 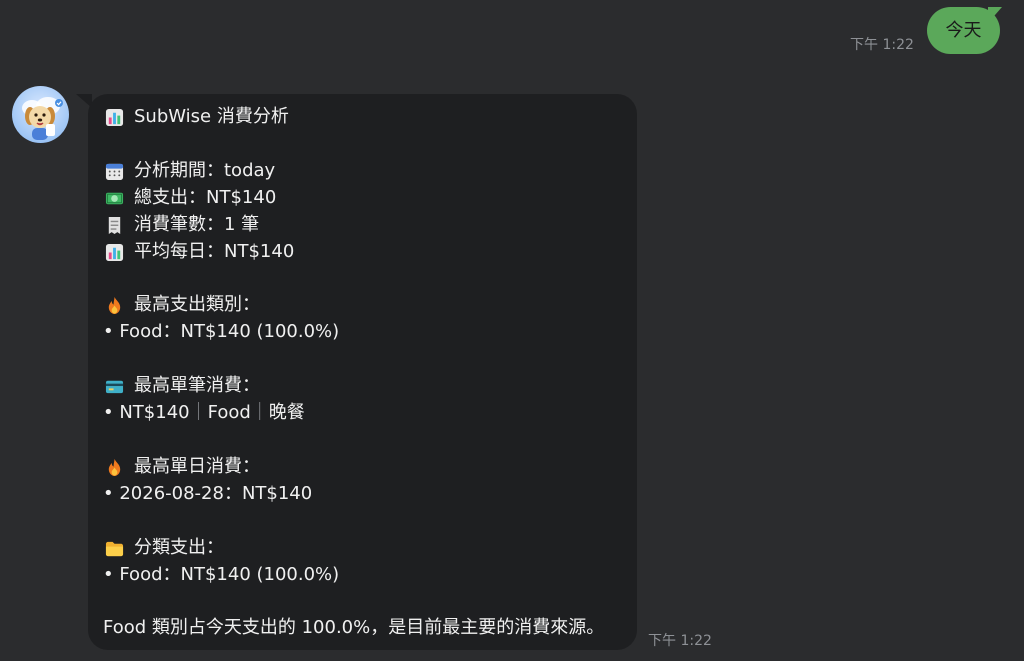 What do you see at coordinates (179, 547) in the screenshot?
I see `category-heading: 分類支出：` at bounding box center [179, 547].